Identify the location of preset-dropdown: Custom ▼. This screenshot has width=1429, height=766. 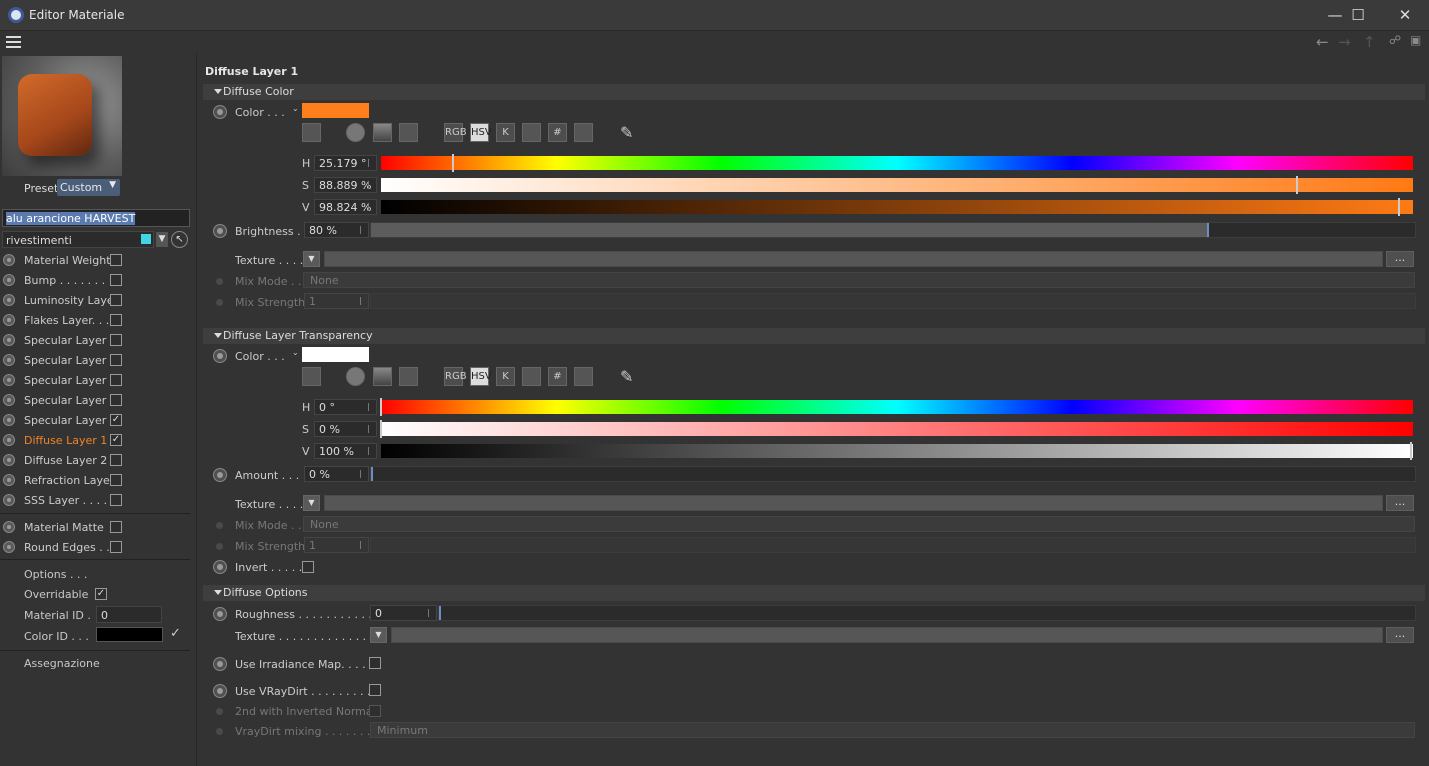
(88, 187).